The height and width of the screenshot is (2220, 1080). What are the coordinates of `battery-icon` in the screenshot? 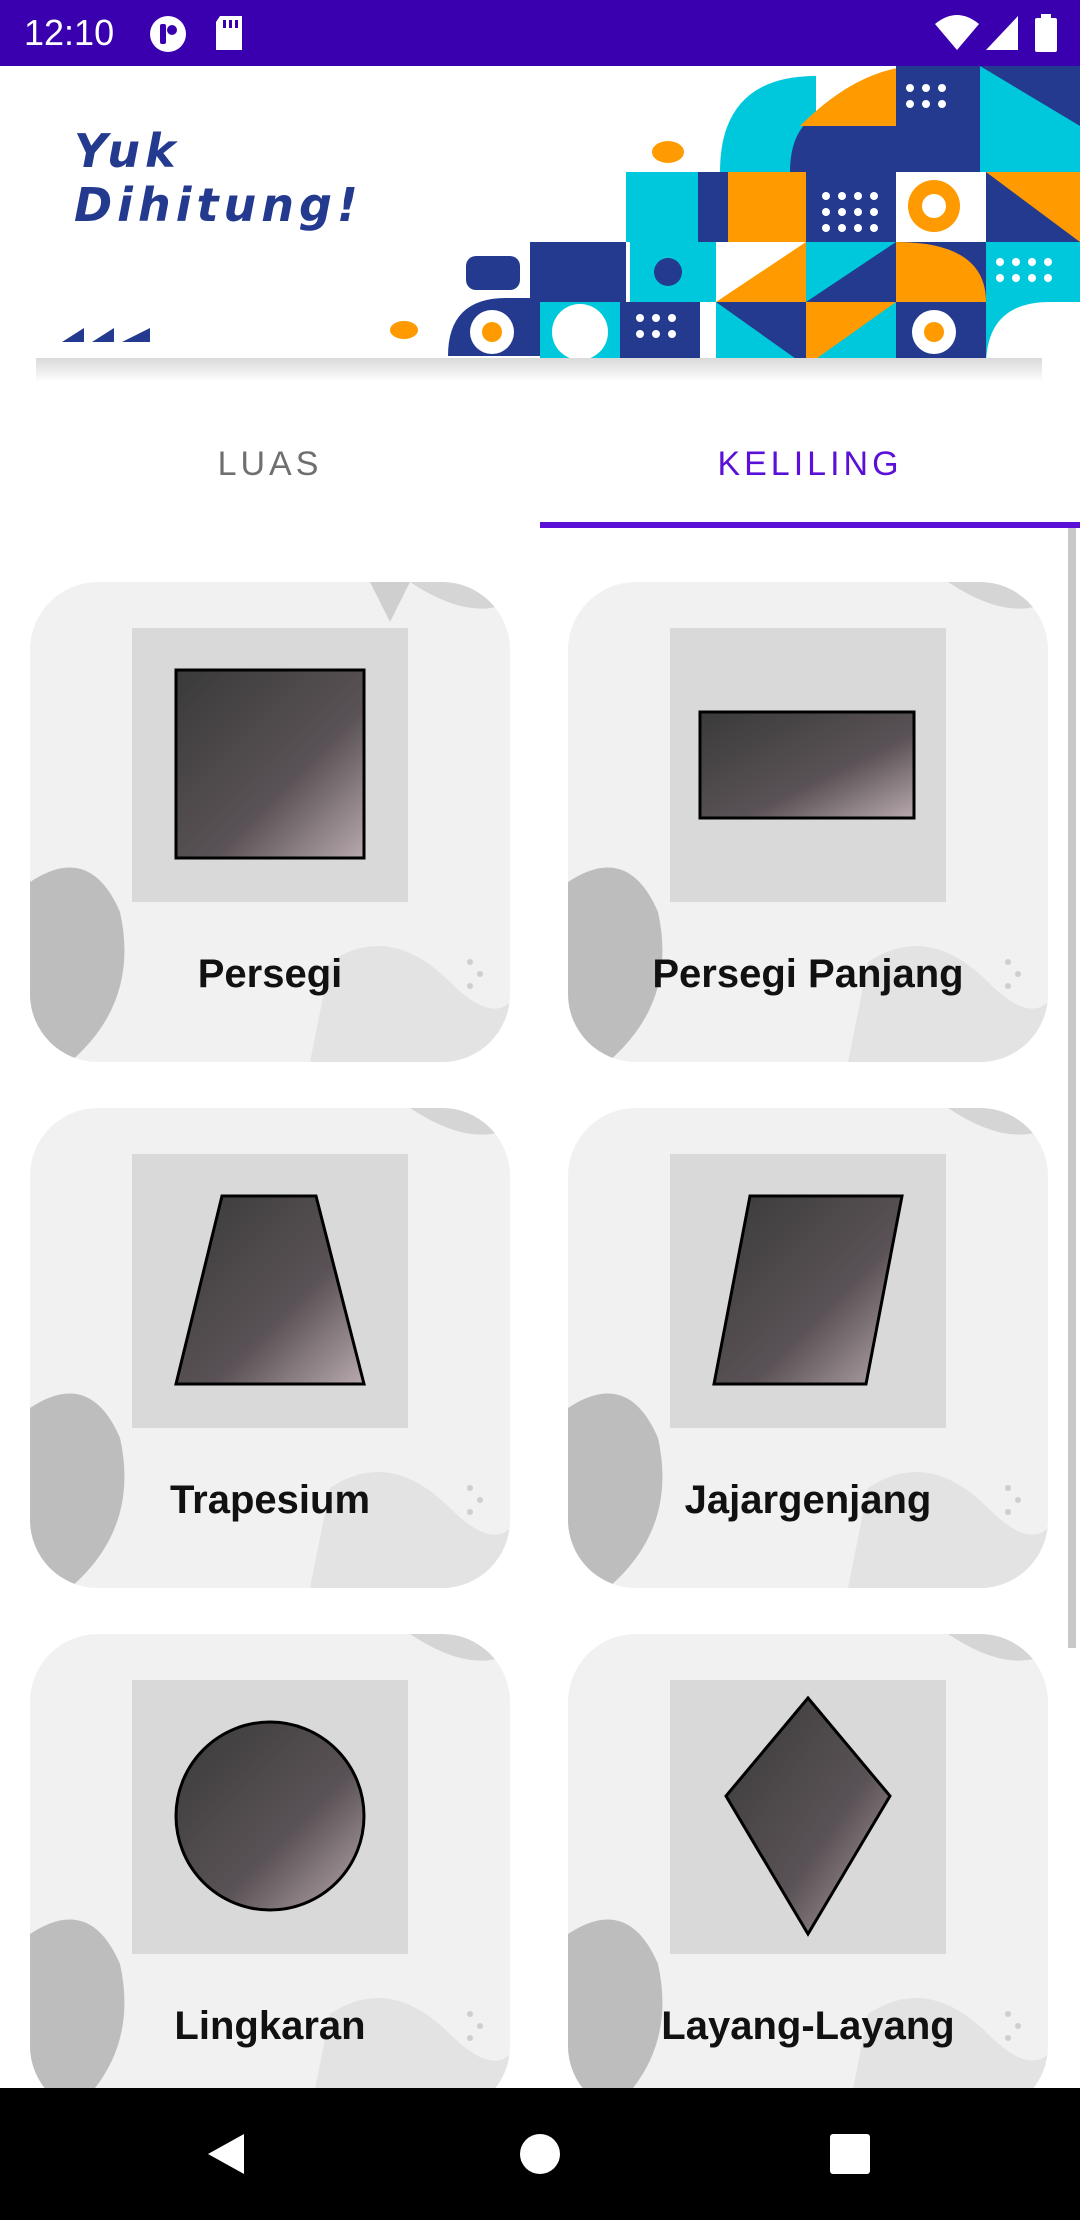 It's located at (1046, 33).